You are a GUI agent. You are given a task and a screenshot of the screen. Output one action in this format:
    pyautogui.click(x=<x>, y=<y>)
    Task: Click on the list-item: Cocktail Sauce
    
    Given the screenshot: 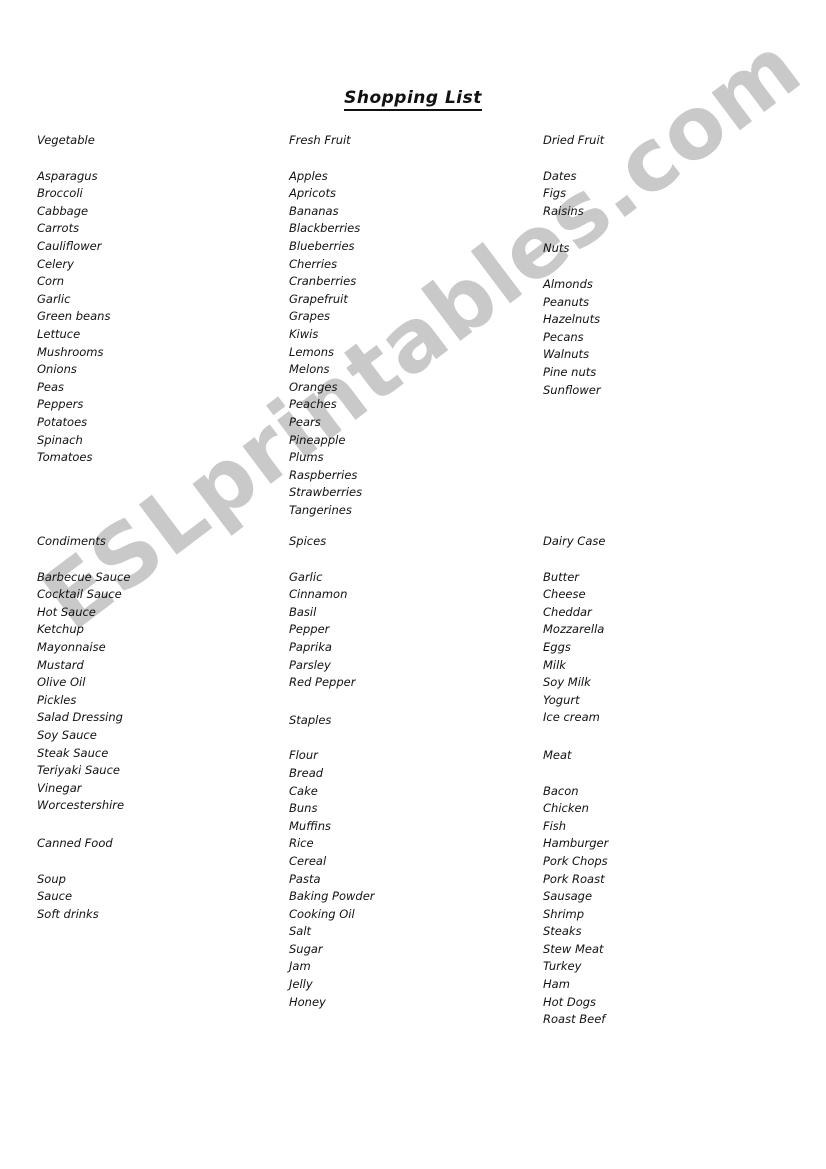 What is the action you would take?
    pyautogui.click(x=79, y=594)
    